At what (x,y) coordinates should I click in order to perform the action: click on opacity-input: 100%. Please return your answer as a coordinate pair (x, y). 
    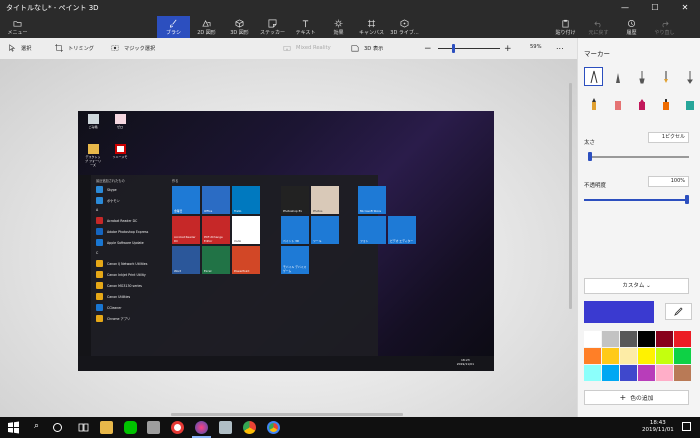
    Looking at the image, I should click on (668, 181).